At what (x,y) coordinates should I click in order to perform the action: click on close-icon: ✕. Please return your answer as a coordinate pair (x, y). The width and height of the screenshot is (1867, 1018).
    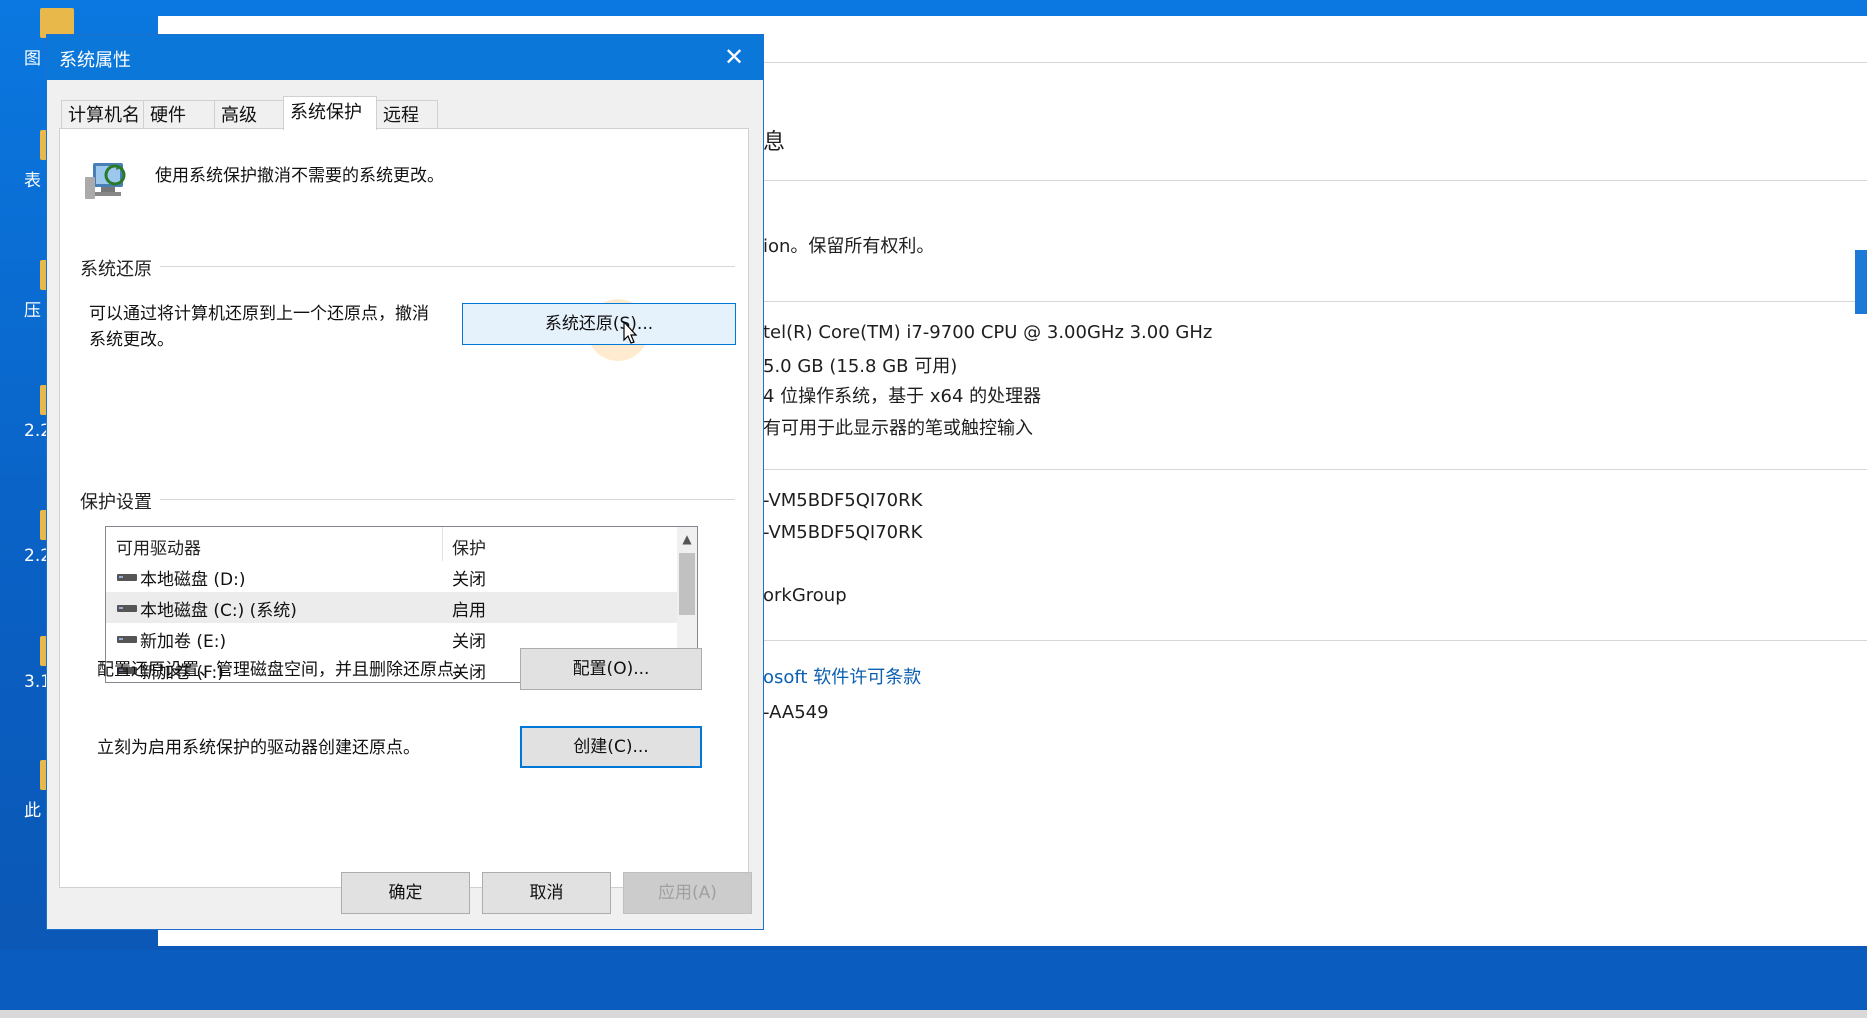
    Looking at the image, I should click on (734, 57).